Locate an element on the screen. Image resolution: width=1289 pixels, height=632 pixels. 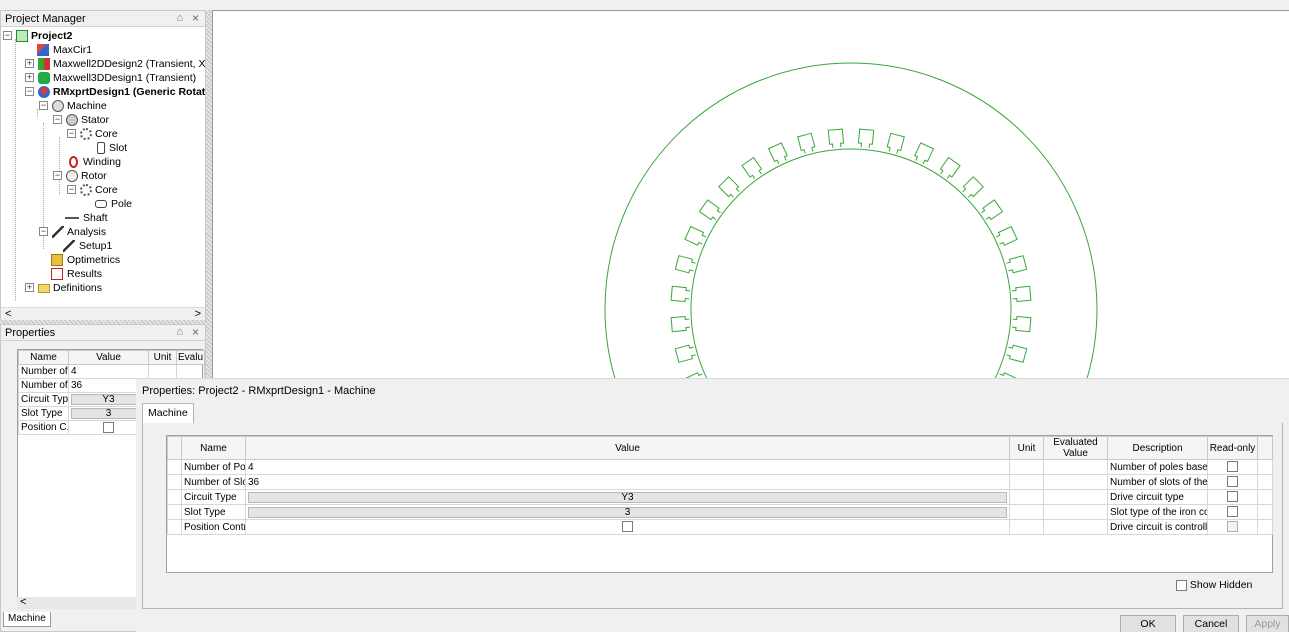
ok-button: OK is located at coordinates (1148, 623).